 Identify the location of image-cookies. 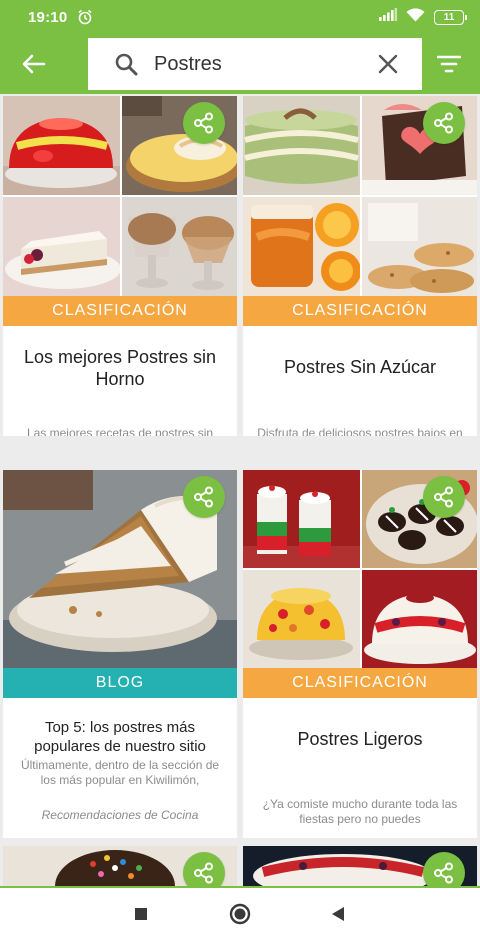
(419, 246).